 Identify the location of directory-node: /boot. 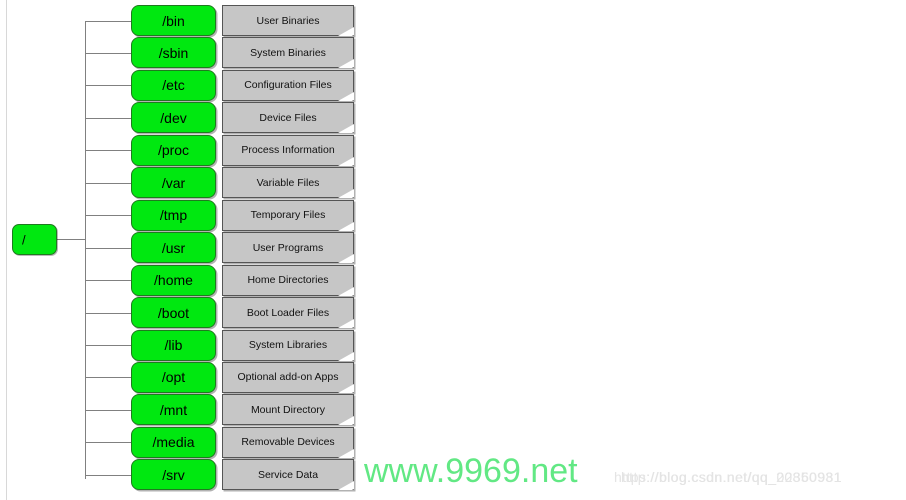
(173, 313).